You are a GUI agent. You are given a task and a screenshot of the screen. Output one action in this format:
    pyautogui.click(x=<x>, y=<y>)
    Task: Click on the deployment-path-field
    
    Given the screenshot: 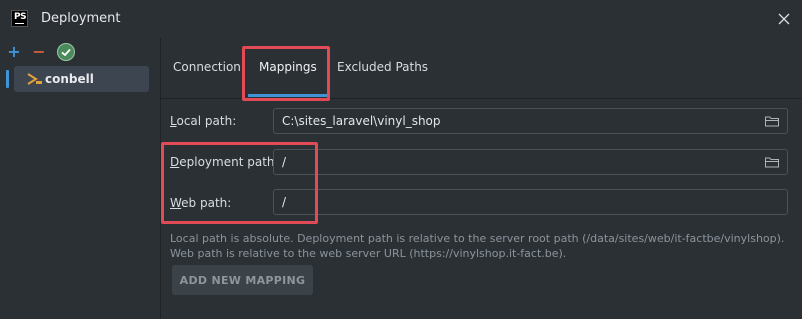 What is the action you would take?
    pyautogui.click(x=530, y=162)
    